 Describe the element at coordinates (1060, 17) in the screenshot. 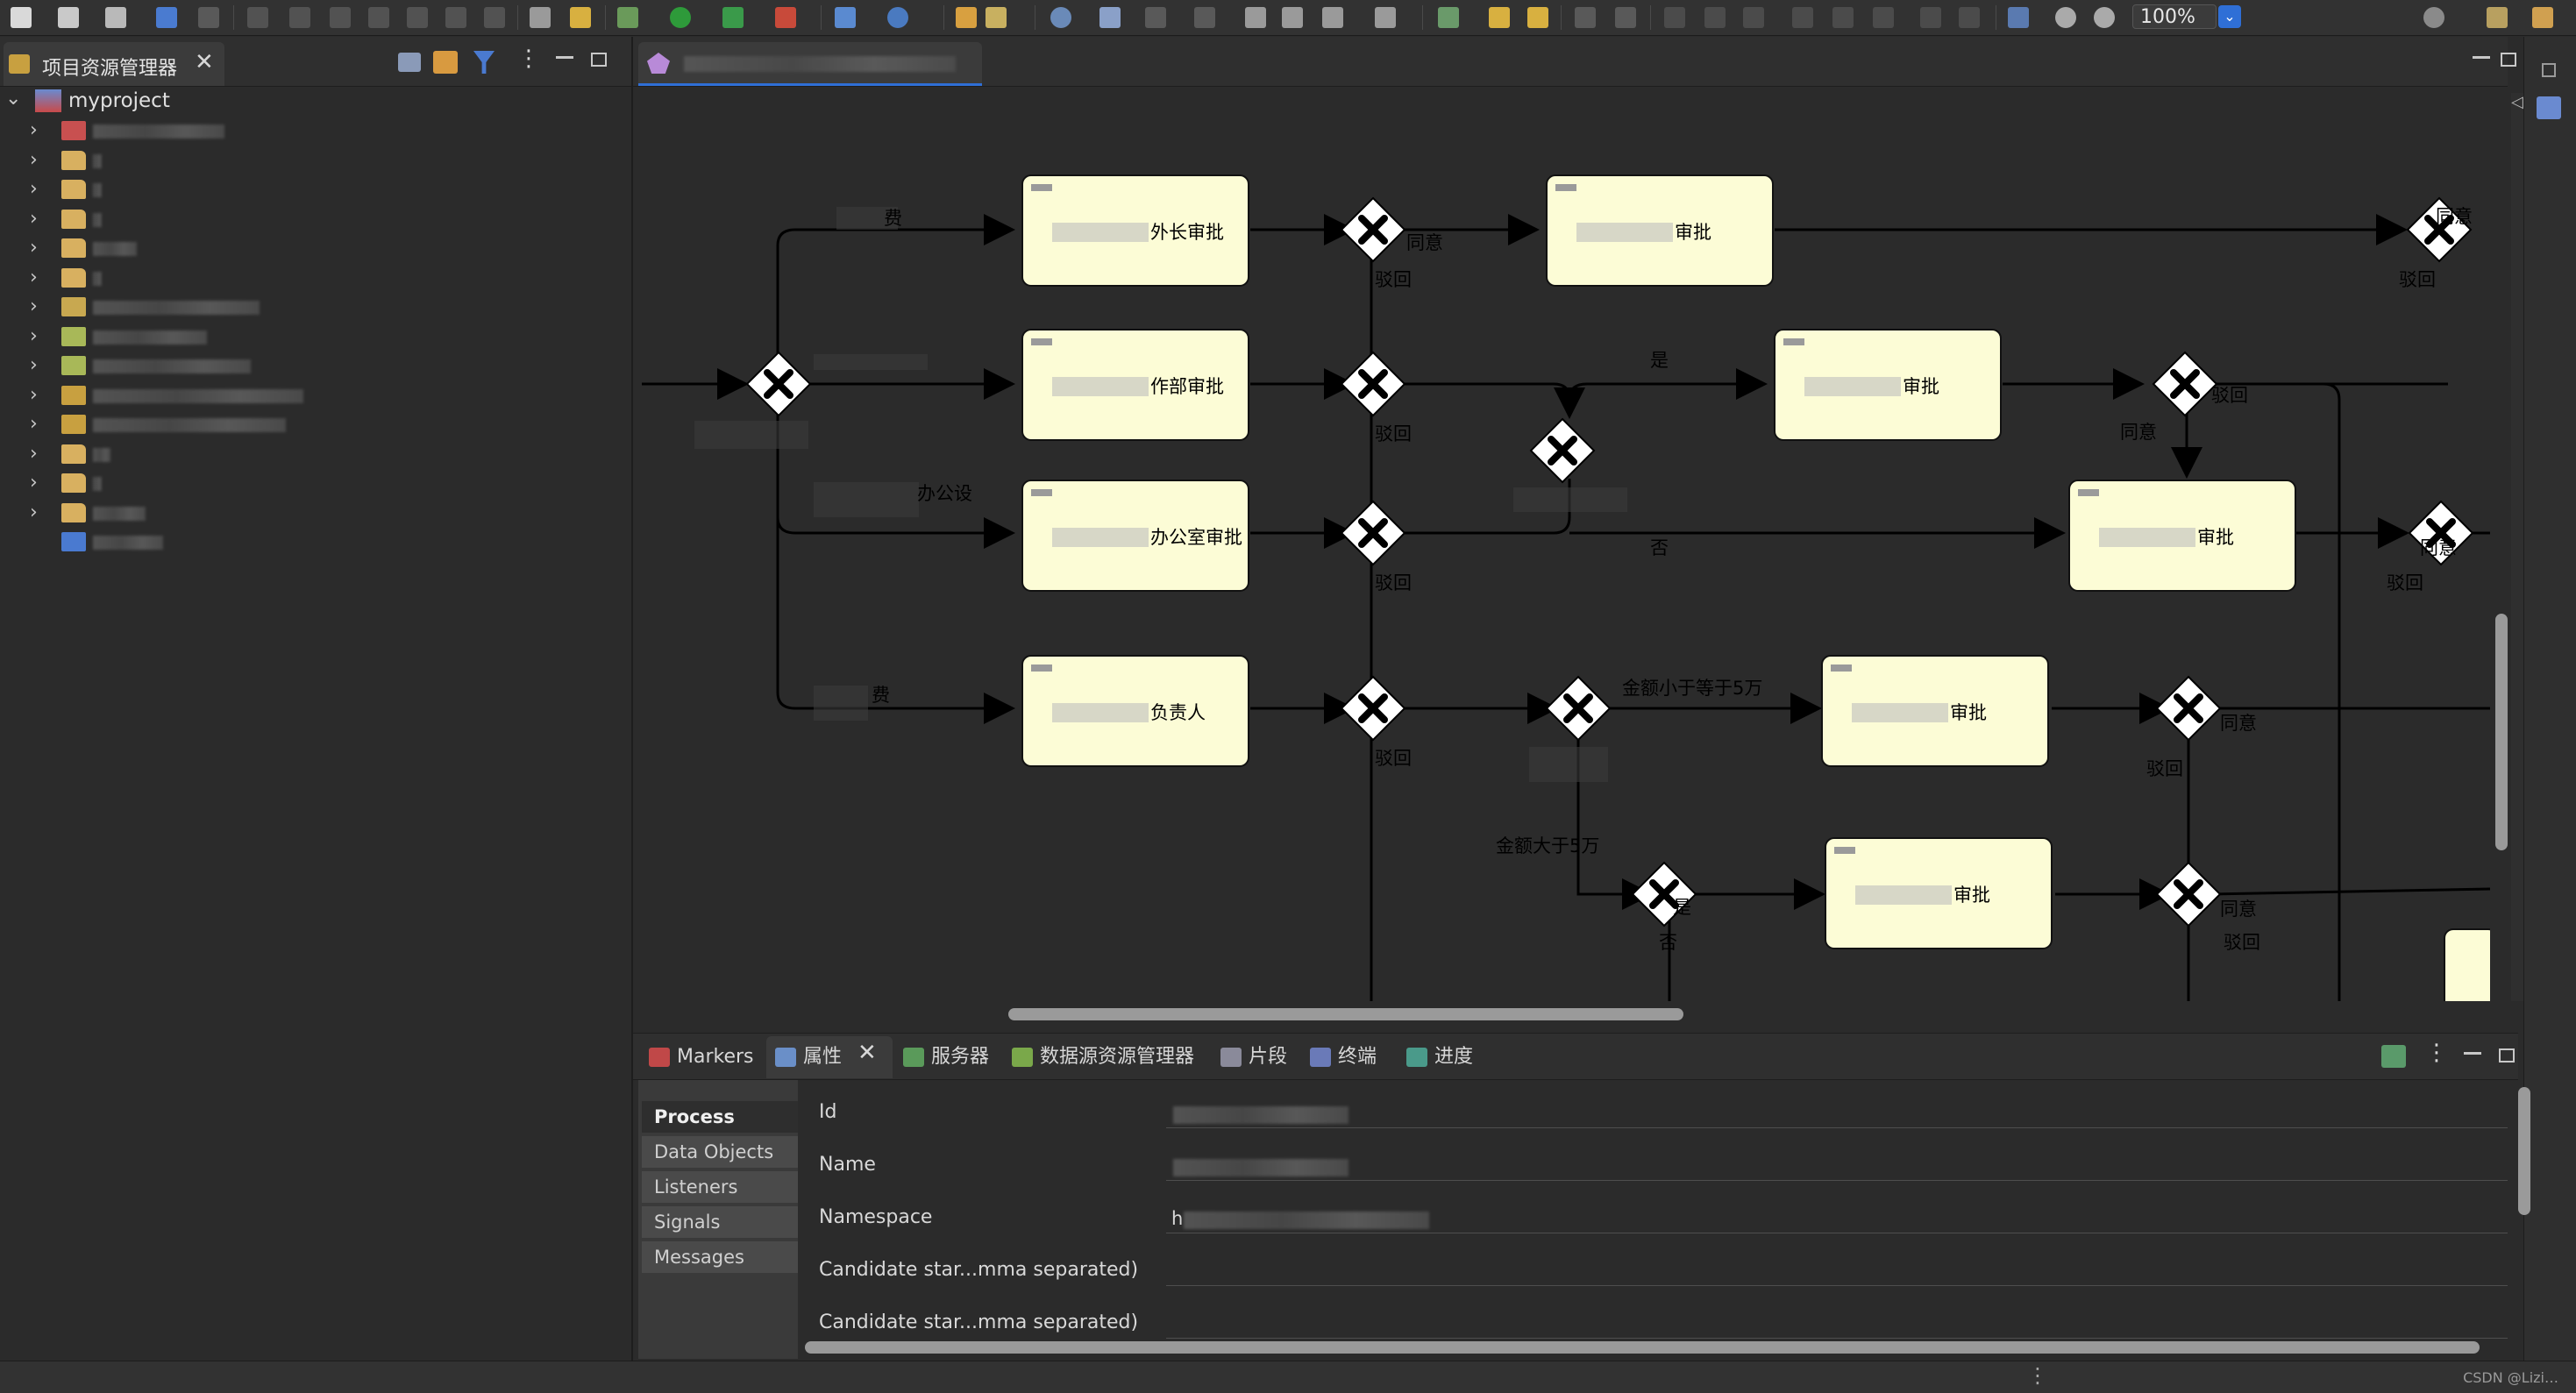

I see `web-browser-icon` at that location.